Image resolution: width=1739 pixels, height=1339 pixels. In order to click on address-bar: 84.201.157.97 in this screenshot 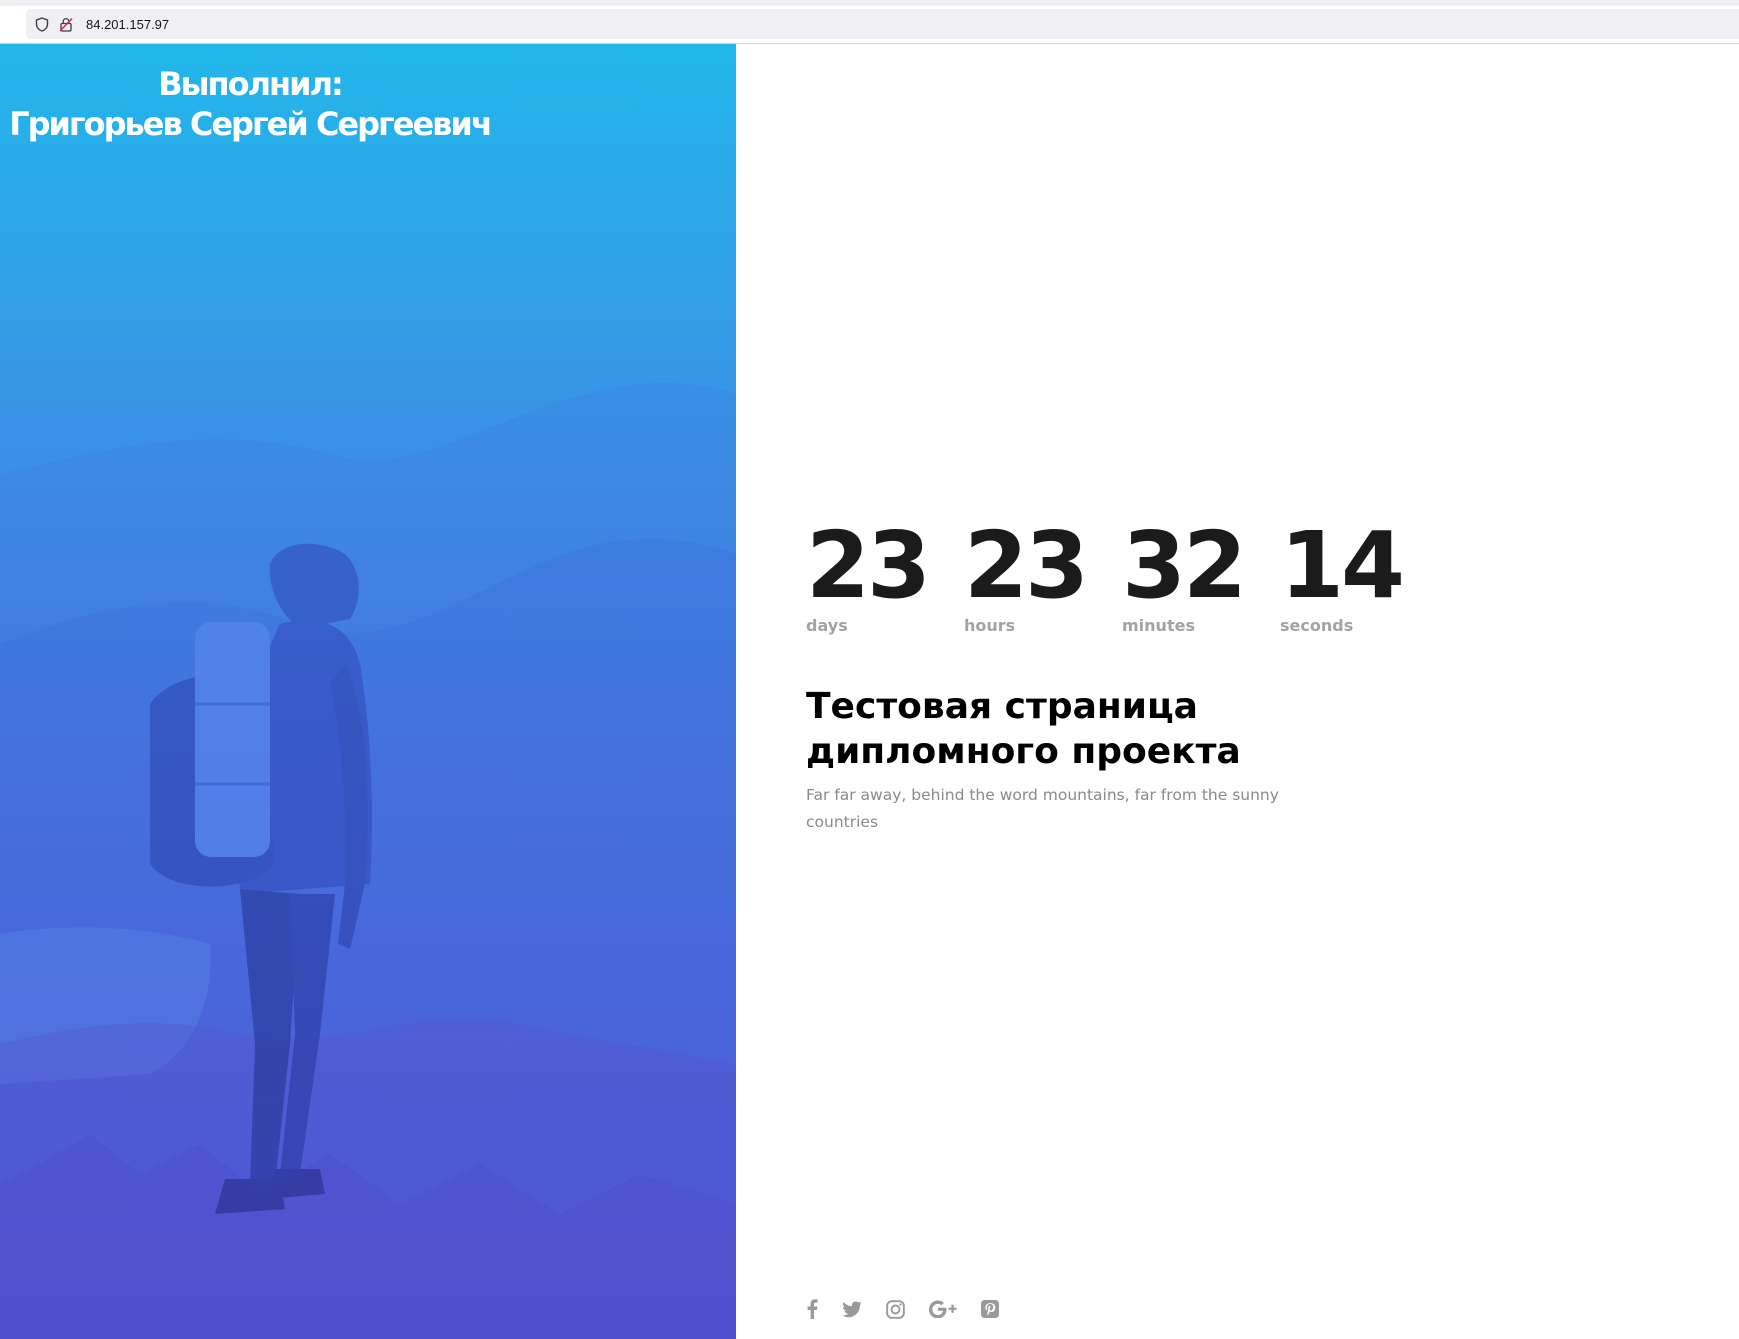, I will do `click(882, 24)`.